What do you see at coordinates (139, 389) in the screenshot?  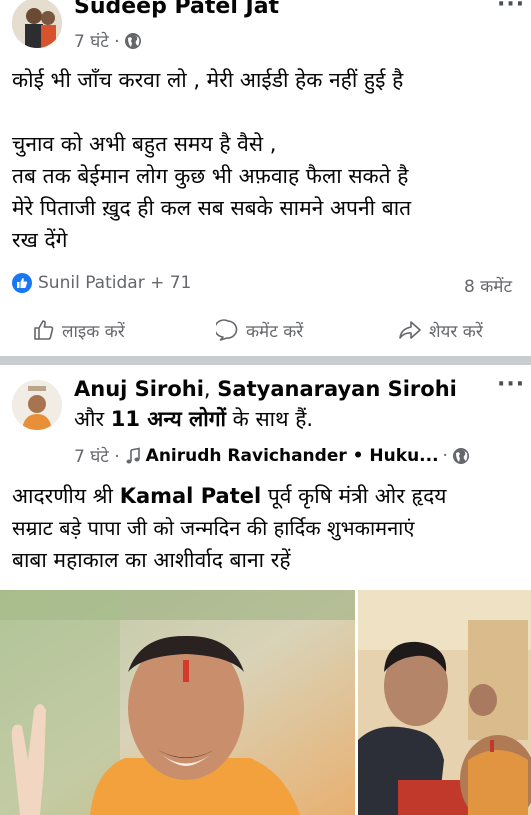 I see `post2-author-1: Anuj Sirohi` at bounding box center [139, 389].